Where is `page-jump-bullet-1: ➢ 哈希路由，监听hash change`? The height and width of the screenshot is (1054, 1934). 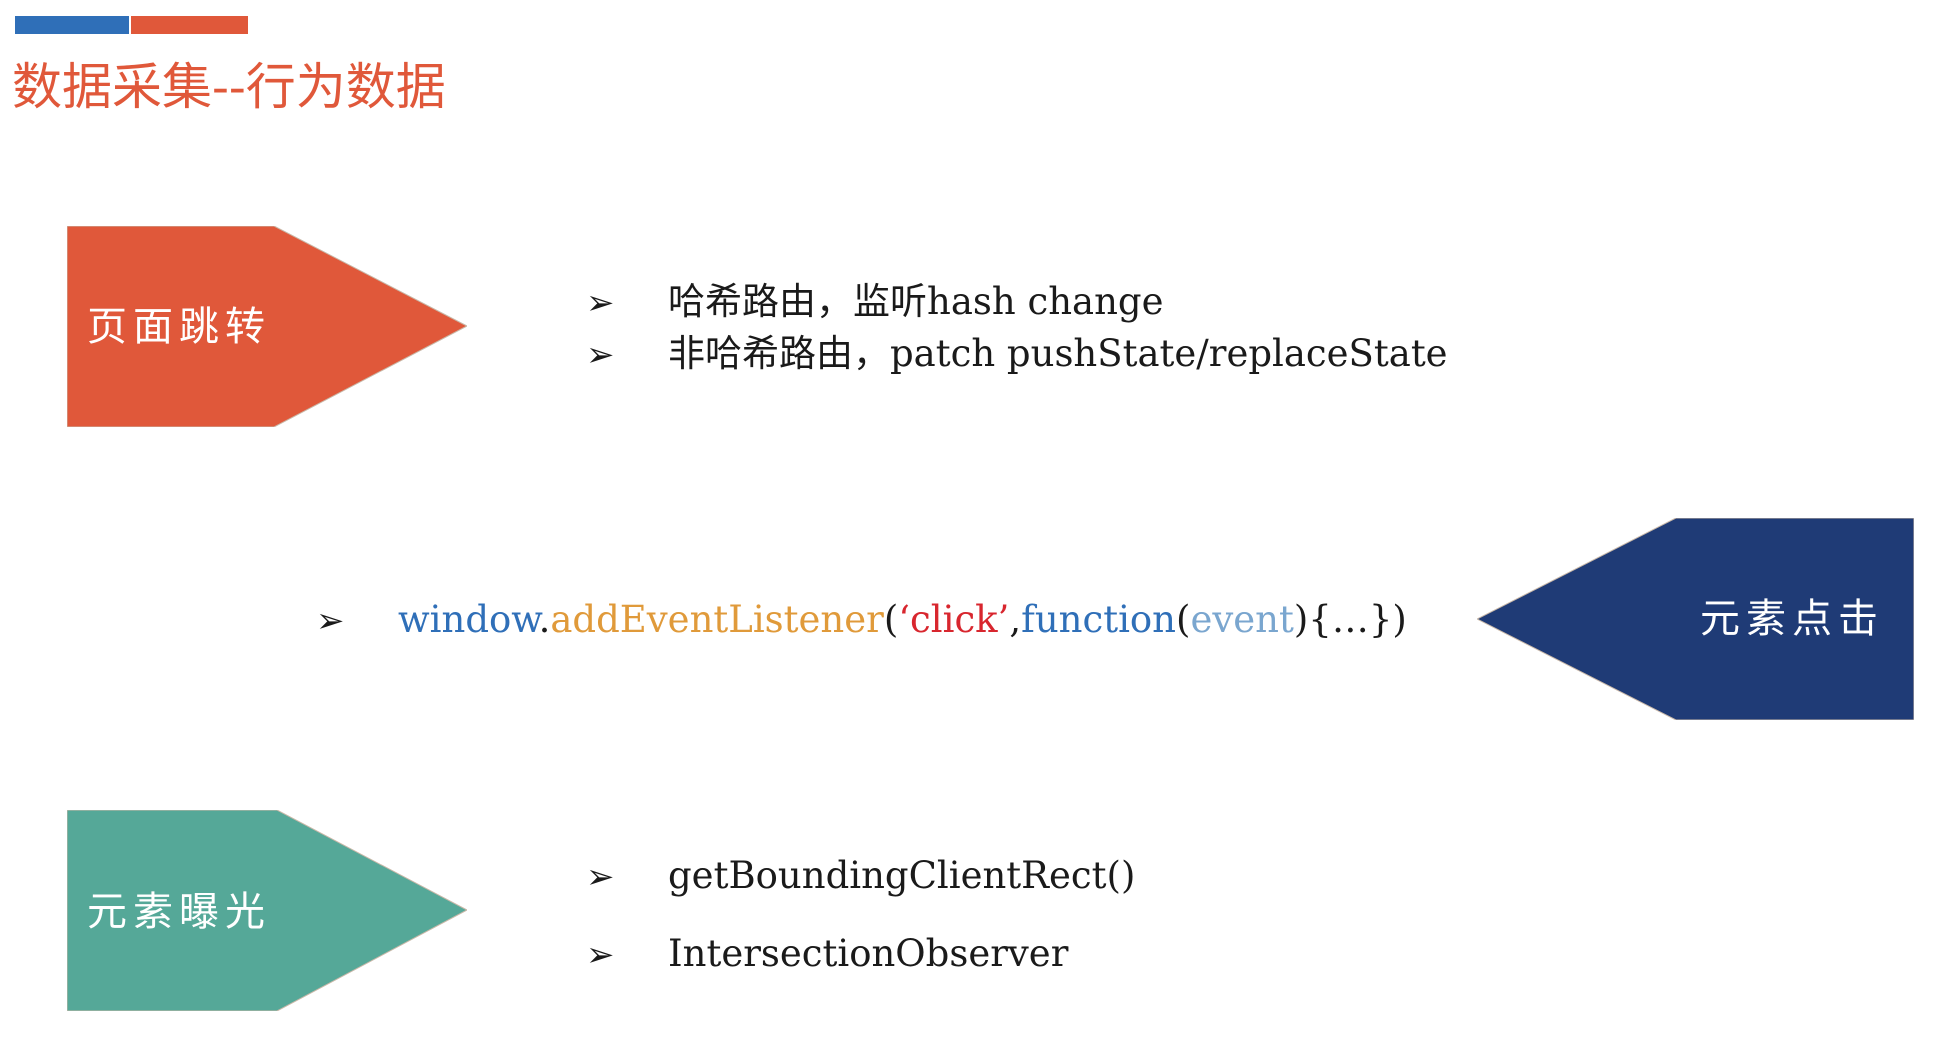
page-jump-bullet-1: ➢ 哈希路由，监听hash change is located at coordinates (875, 302).